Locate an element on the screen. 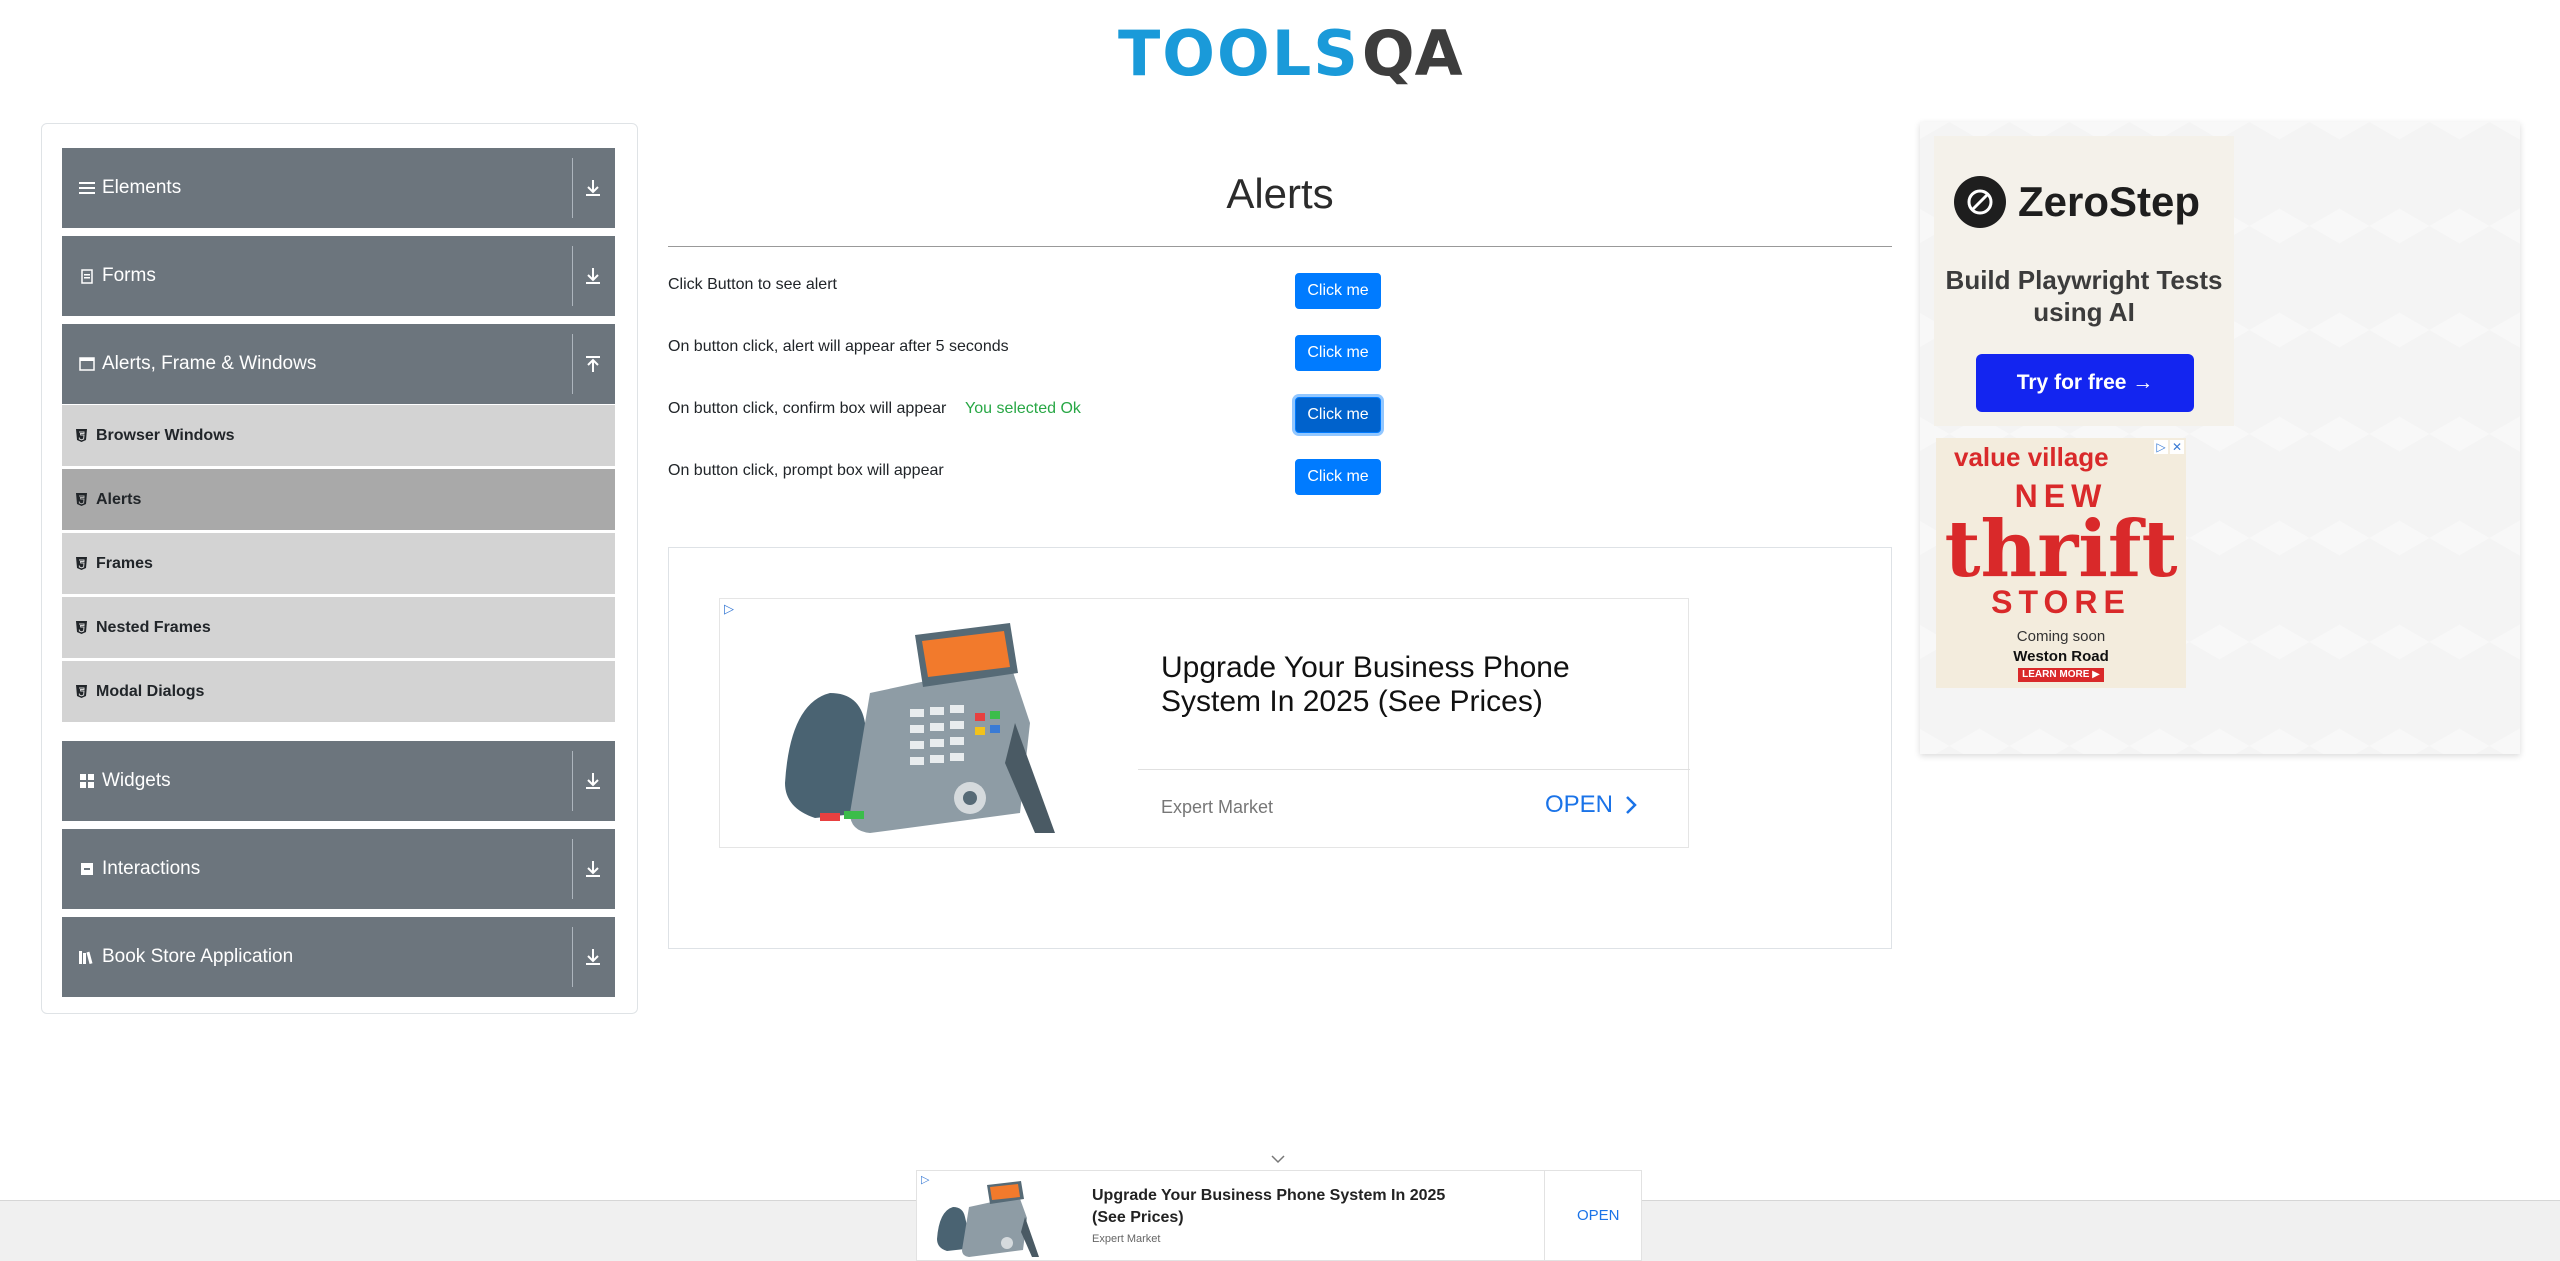 The image size is (2560, 1261). group-alerts-frame-windows: Alerts, Frame & Windows is located at coordinates (338, 364).